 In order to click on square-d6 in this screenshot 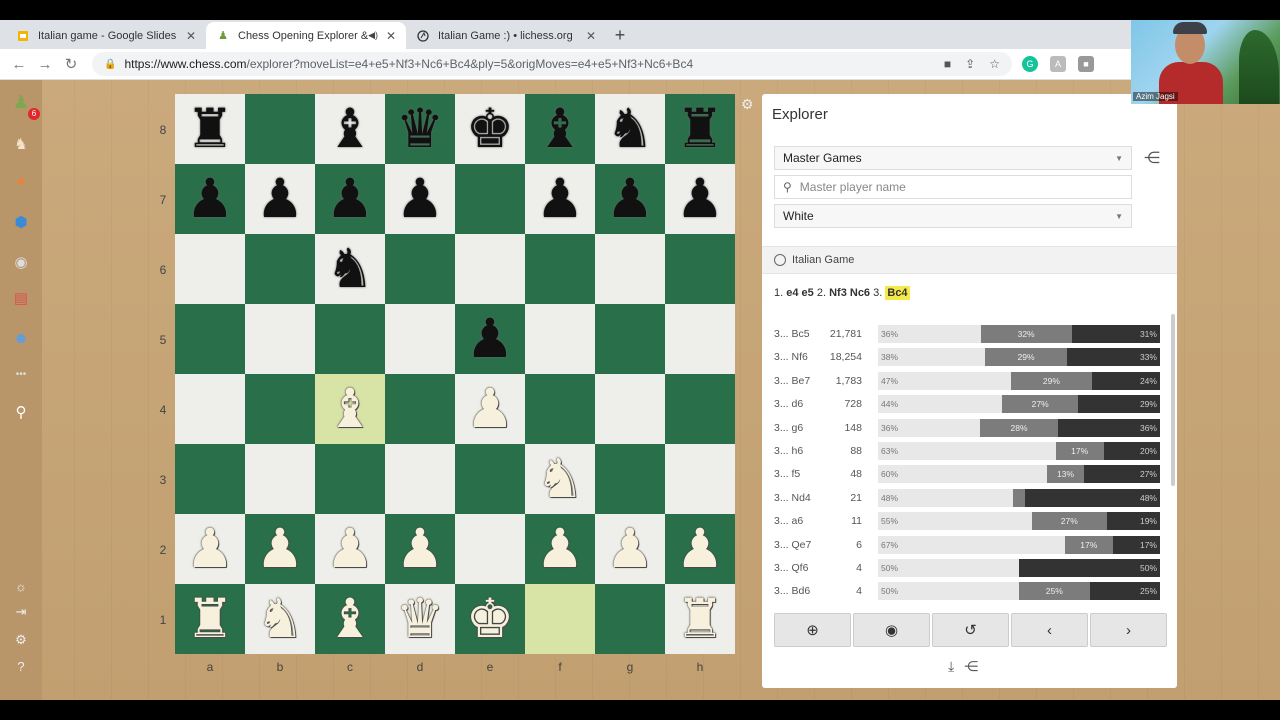, I will do `click(420, 269)`.